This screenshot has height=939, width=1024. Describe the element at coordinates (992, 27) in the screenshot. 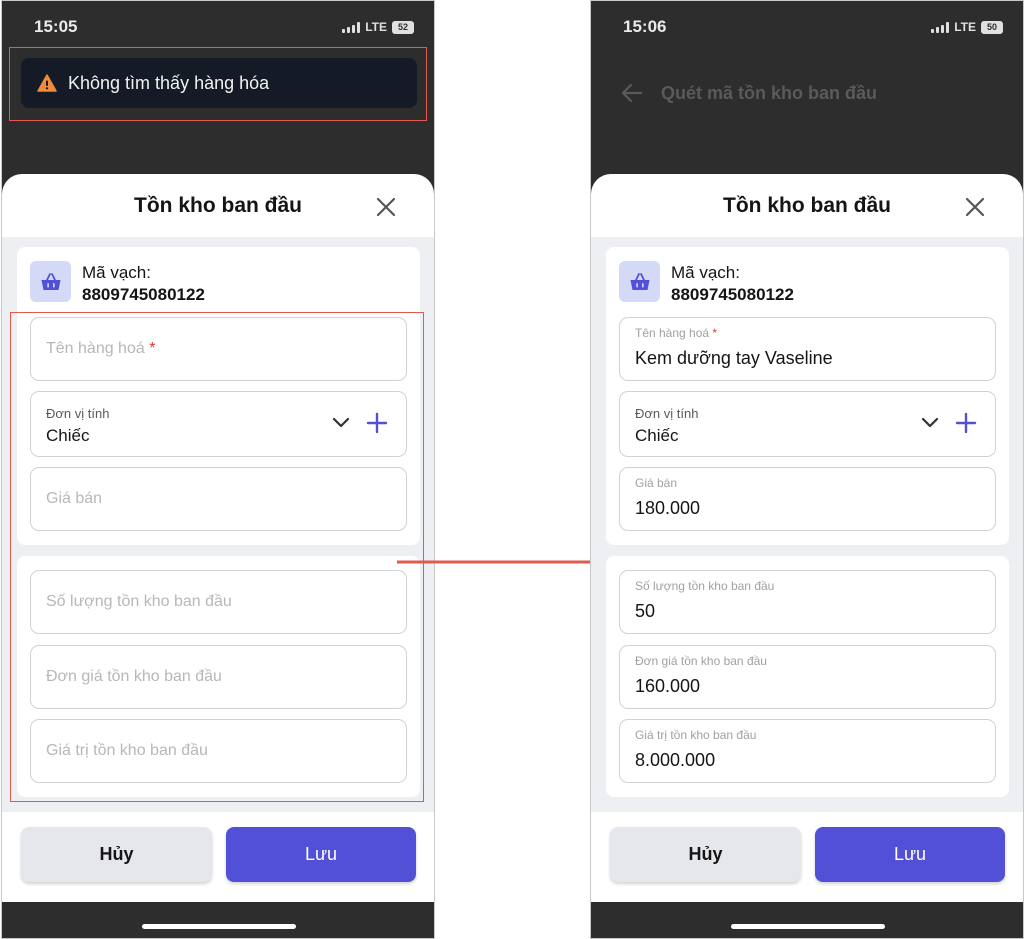

I see `battery-icon: 50` at that location.